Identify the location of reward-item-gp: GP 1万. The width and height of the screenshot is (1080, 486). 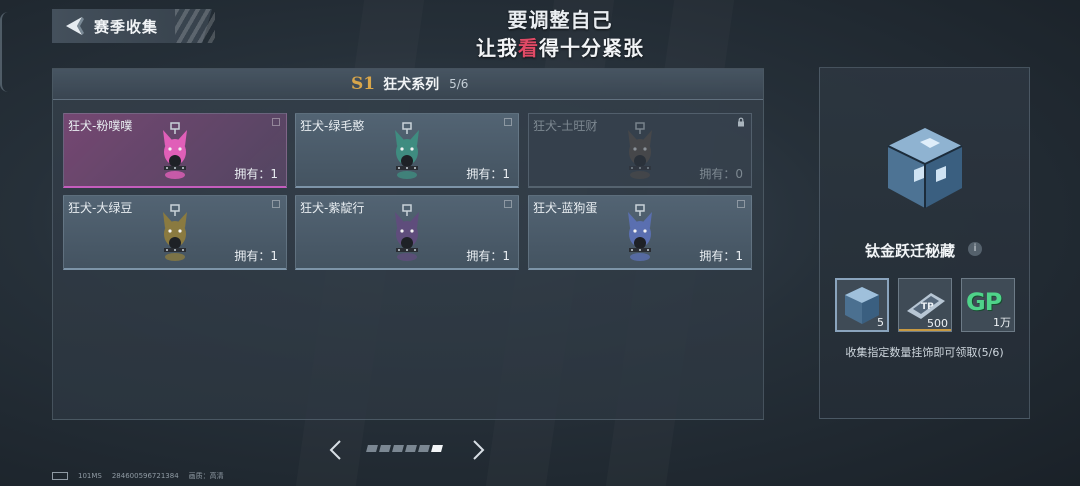
(988, 305).